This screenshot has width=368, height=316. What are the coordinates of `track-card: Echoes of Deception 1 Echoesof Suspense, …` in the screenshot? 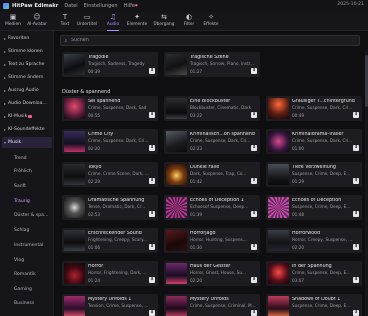 It's located at (212, 207).